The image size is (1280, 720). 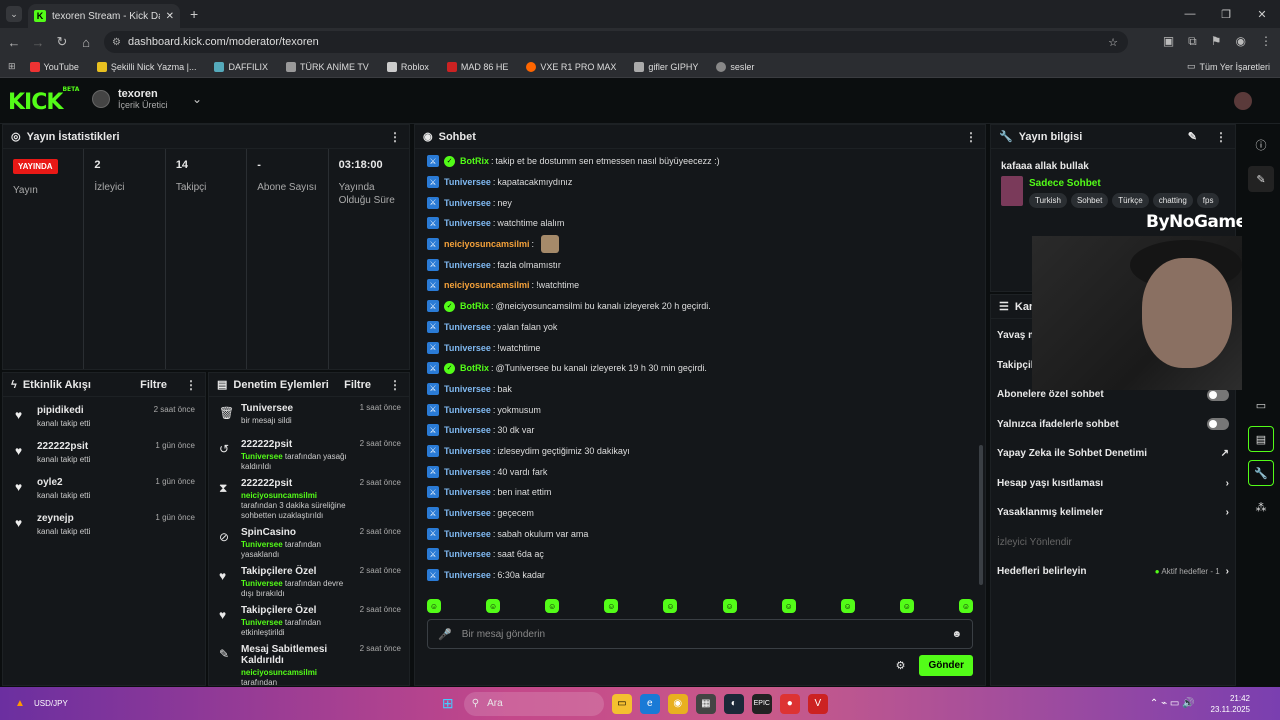 I want to click on bookmark-vxe: VXE R1 PRO MAX, so click(x=571, y=66).